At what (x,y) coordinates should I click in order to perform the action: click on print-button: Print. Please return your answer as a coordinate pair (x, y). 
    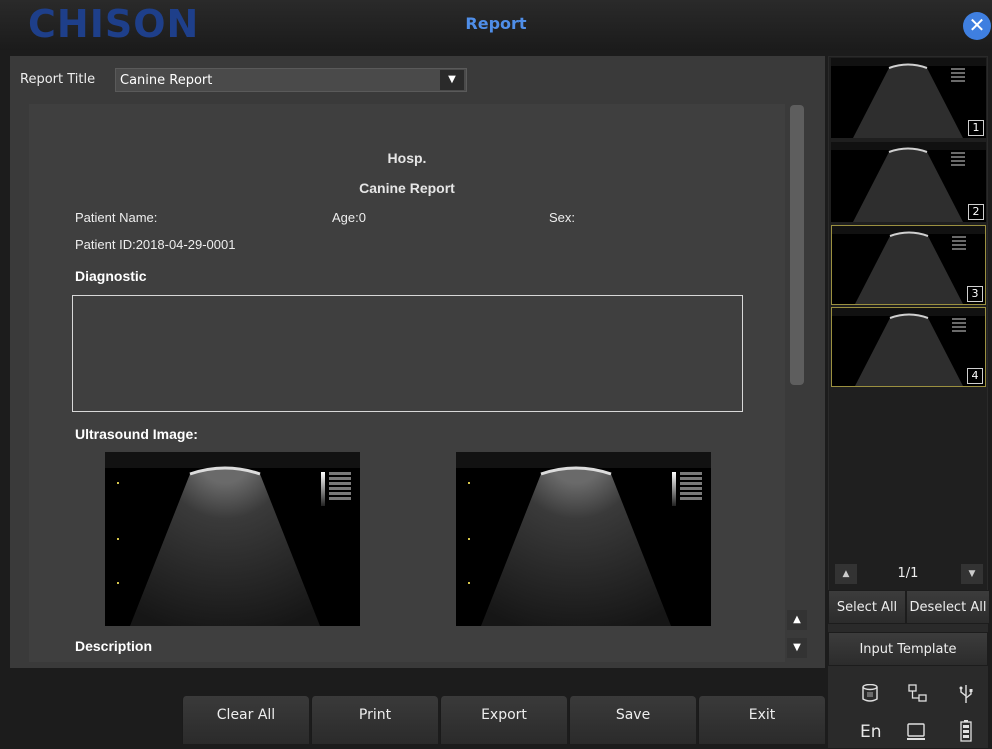
    Looking at the image, I should click on (374, 720).